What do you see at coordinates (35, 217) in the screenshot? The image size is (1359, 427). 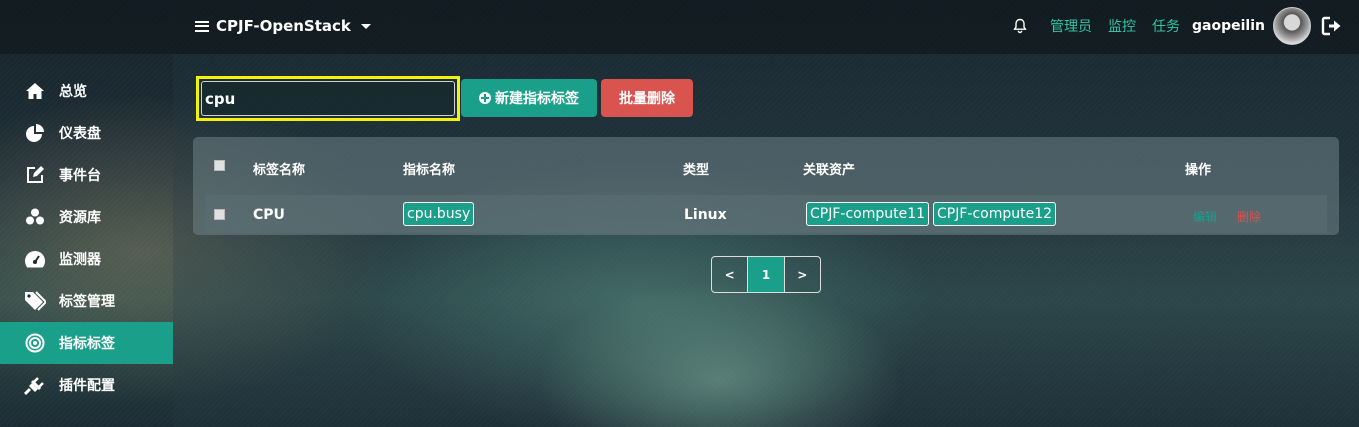 I see `cubes-icon` at bounding box center [35, 217].